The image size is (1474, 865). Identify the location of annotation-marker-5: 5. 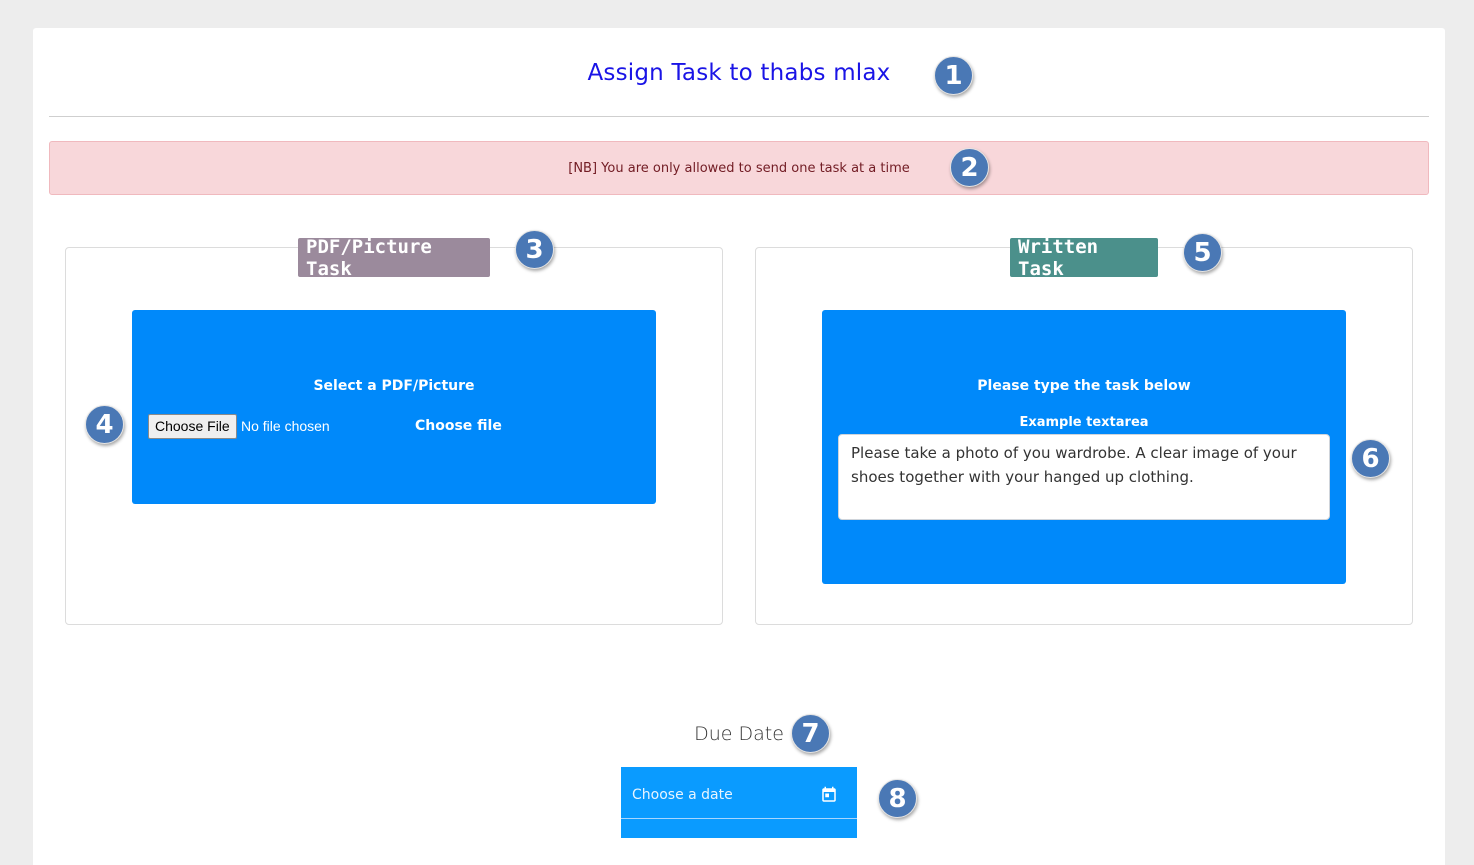
(1202, 252).